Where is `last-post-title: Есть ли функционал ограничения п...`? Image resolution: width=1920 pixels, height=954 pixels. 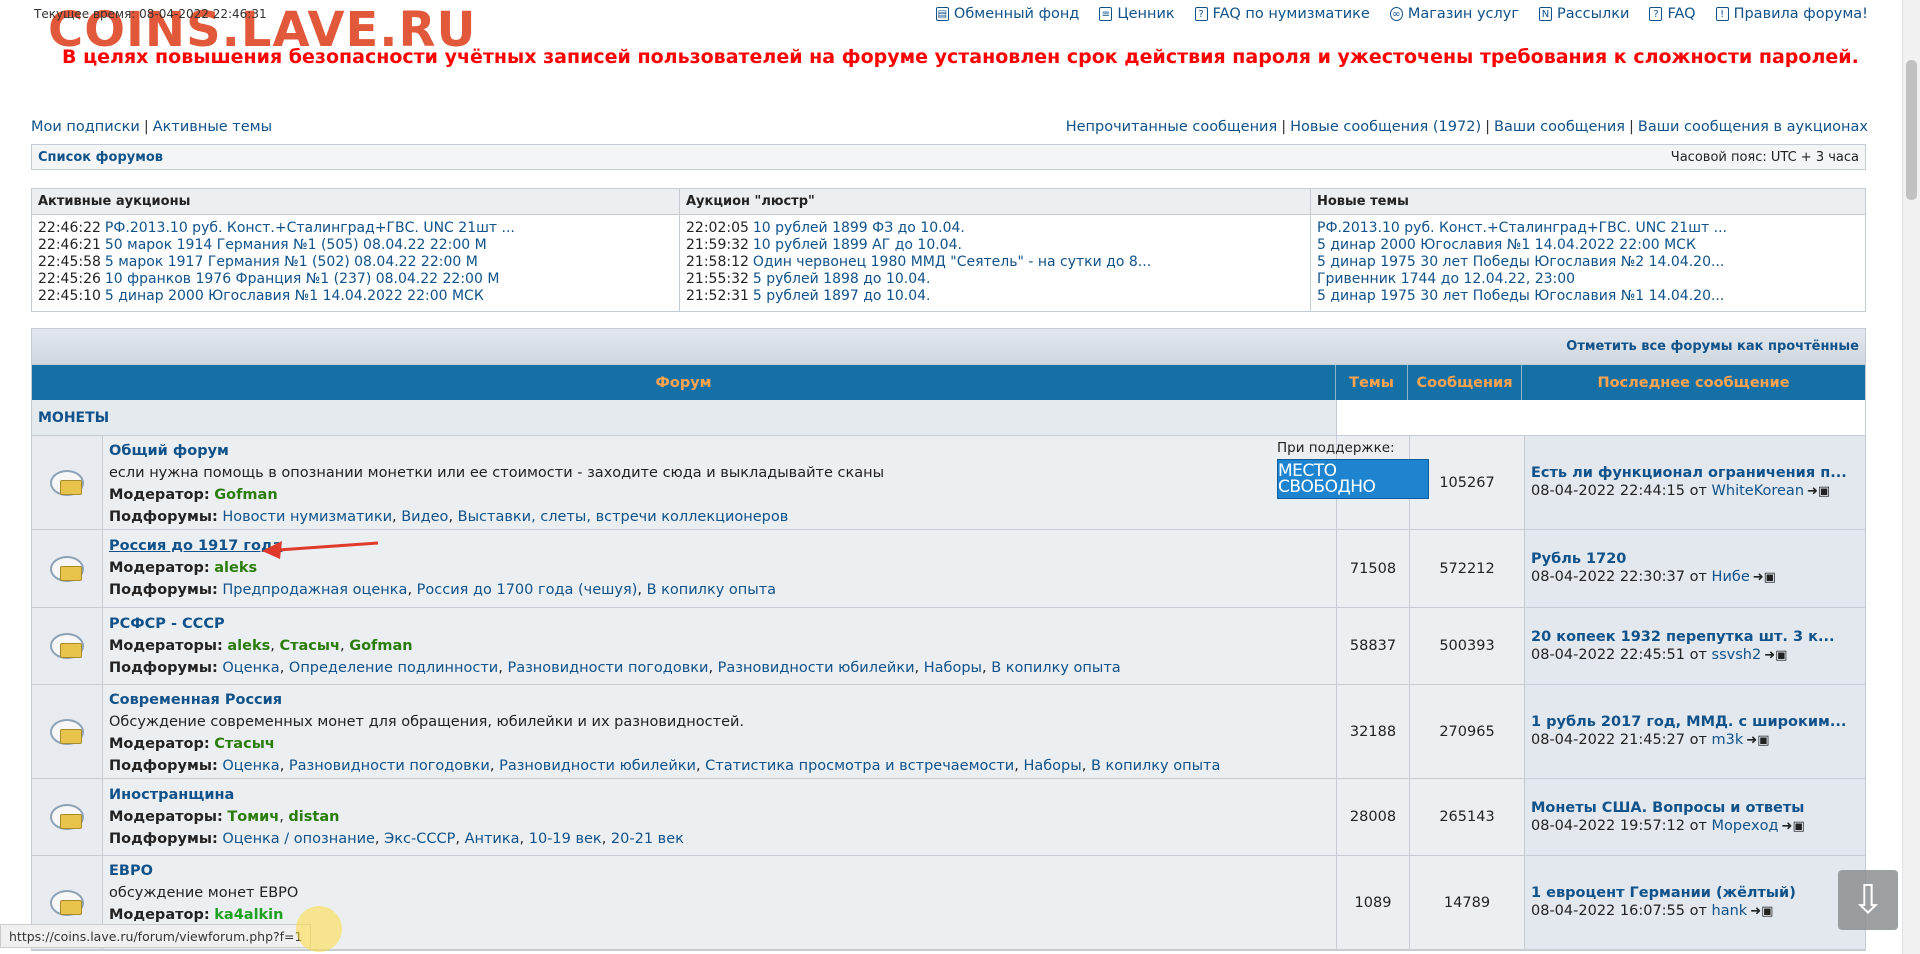
last-post-title: Есть ли функционал ограничения п... is located at coordinates (1695, 473).